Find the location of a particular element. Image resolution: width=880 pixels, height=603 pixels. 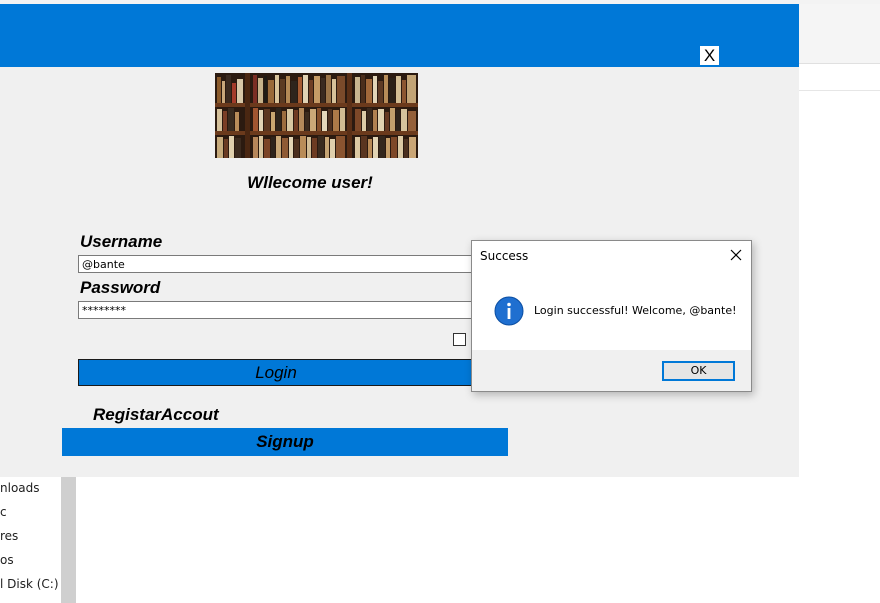

dialog-title: Success is located at coordinates (504, 256).